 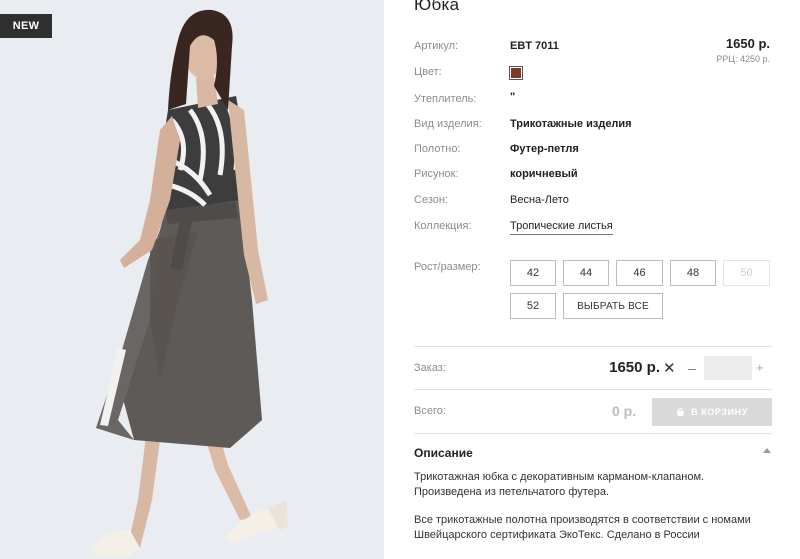 What do you see at coordinates (760, 367) in the screenshot?
I see `quantity-increase-button: +` at bounding box center [760, 367].